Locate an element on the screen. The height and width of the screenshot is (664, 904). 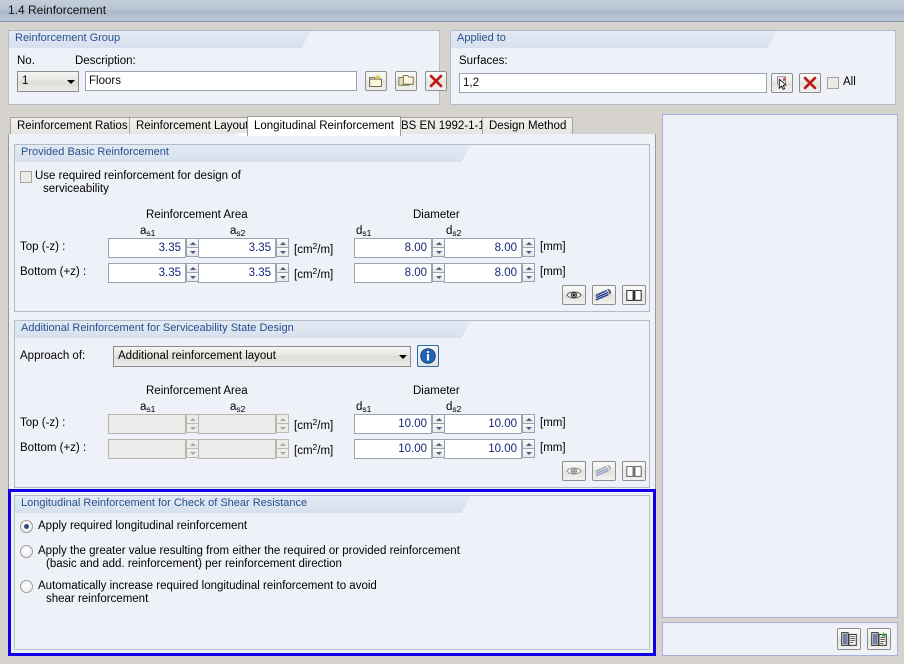
additional-view-reinforcement-button is located at coordinates (574, 471).